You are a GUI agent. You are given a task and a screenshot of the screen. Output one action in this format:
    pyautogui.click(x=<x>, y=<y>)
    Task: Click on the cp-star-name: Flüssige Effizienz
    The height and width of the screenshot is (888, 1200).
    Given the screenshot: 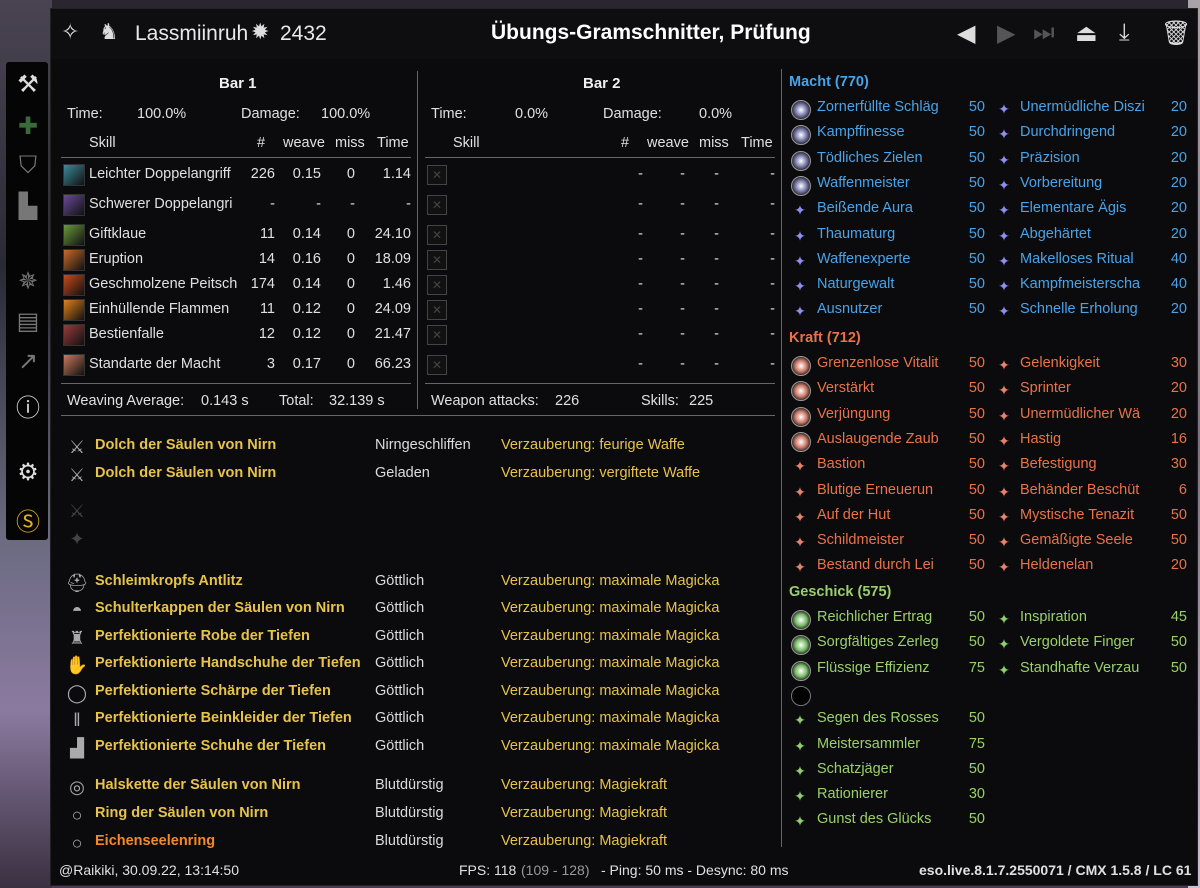 What is the action you would take?
    pyautogui.click(x=873, y=668)
    